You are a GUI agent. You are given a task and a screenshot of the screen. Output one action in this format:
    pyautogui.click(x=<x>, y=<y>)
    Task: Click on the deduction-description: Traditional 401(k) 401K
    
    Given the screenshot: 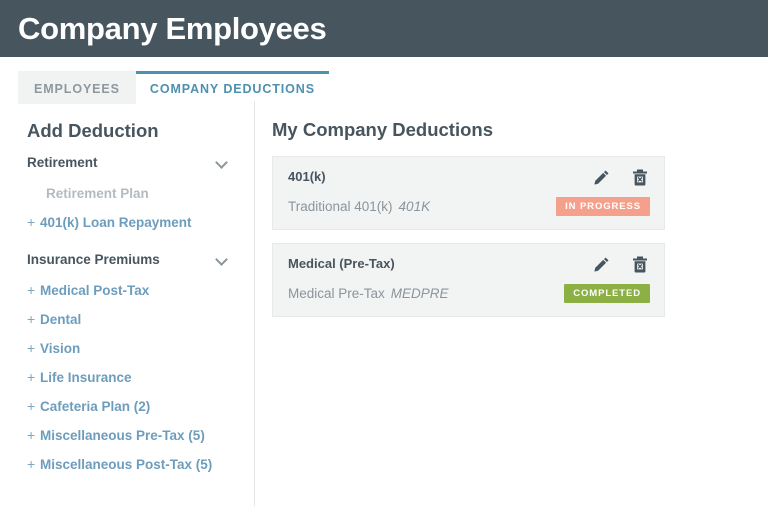 What is the action you would take?
    pyautogui.click(x=359, y=206)
    